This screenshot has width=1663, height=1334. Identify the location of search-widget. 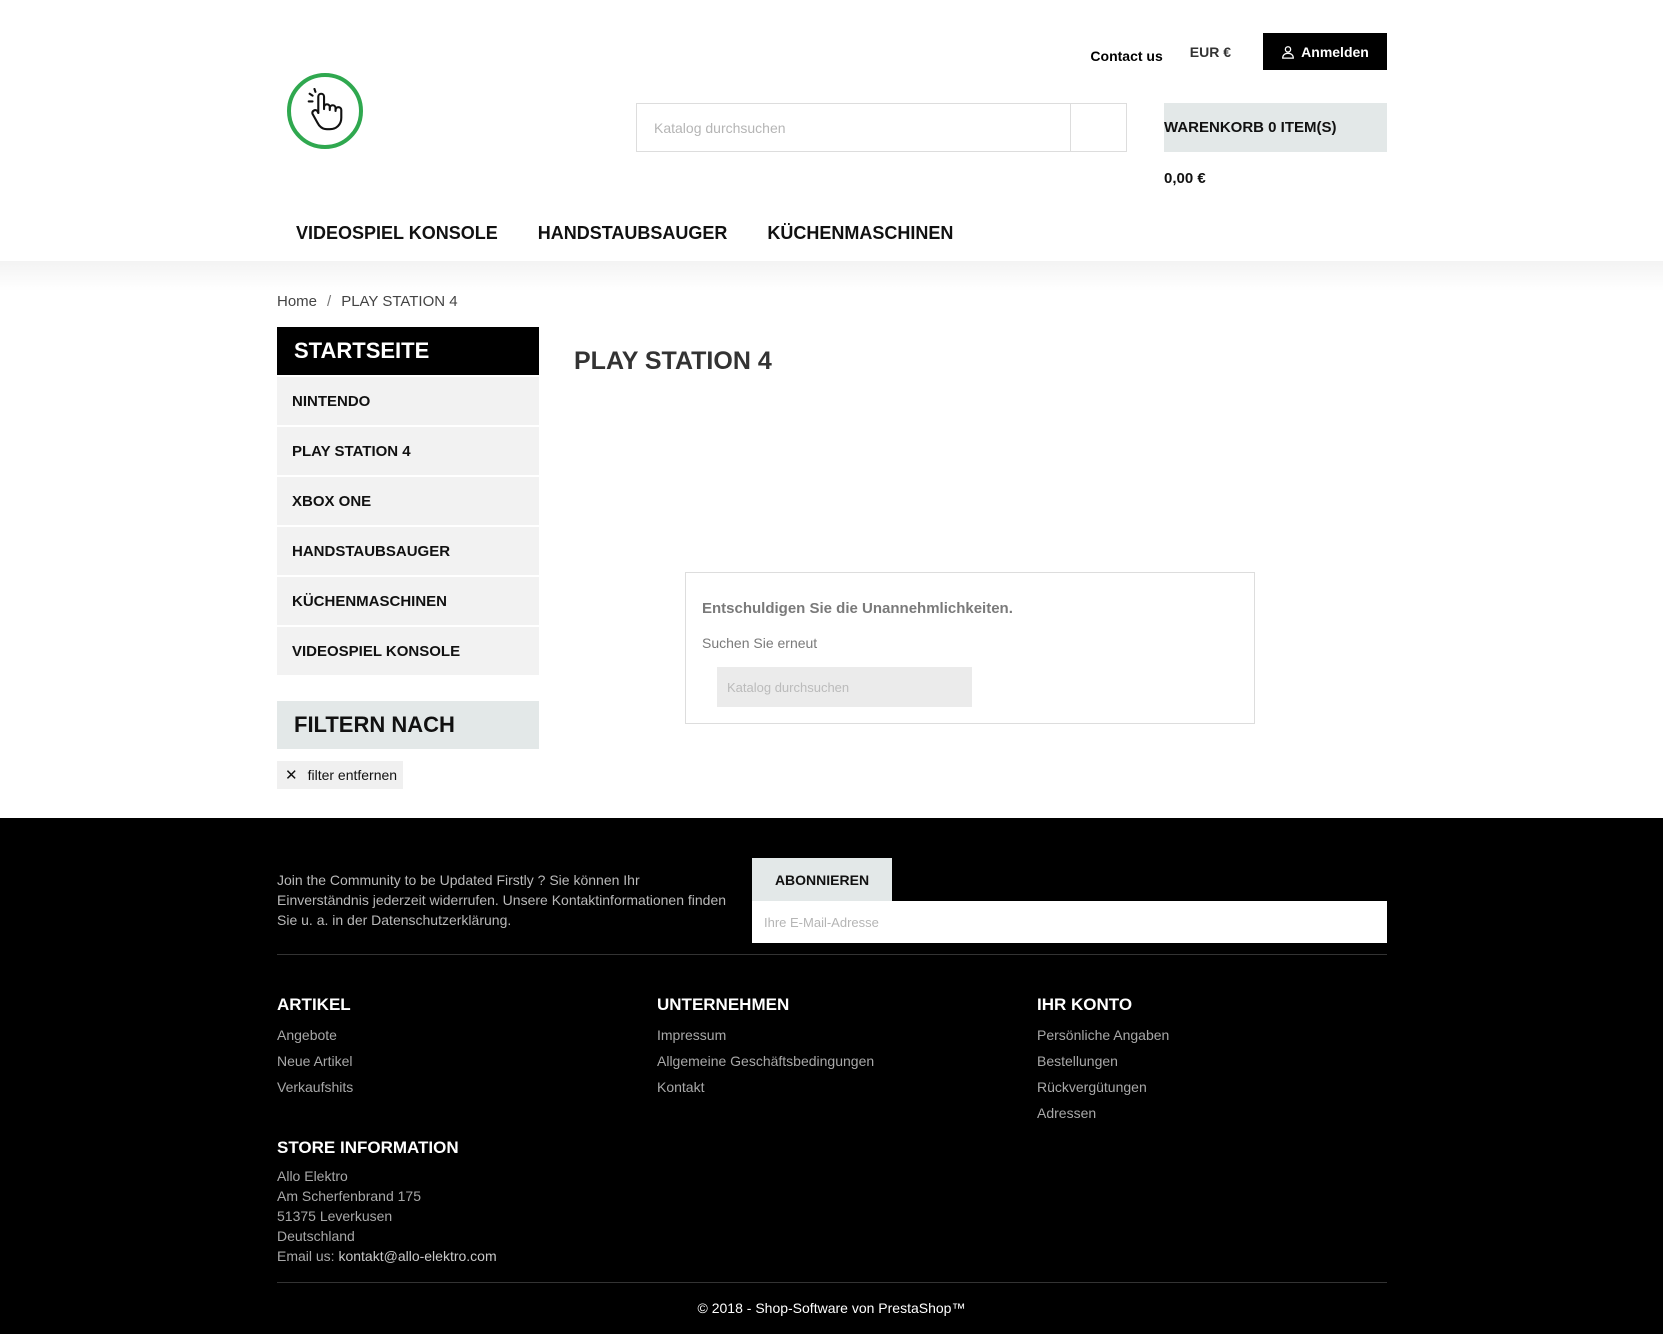
(881, 127).